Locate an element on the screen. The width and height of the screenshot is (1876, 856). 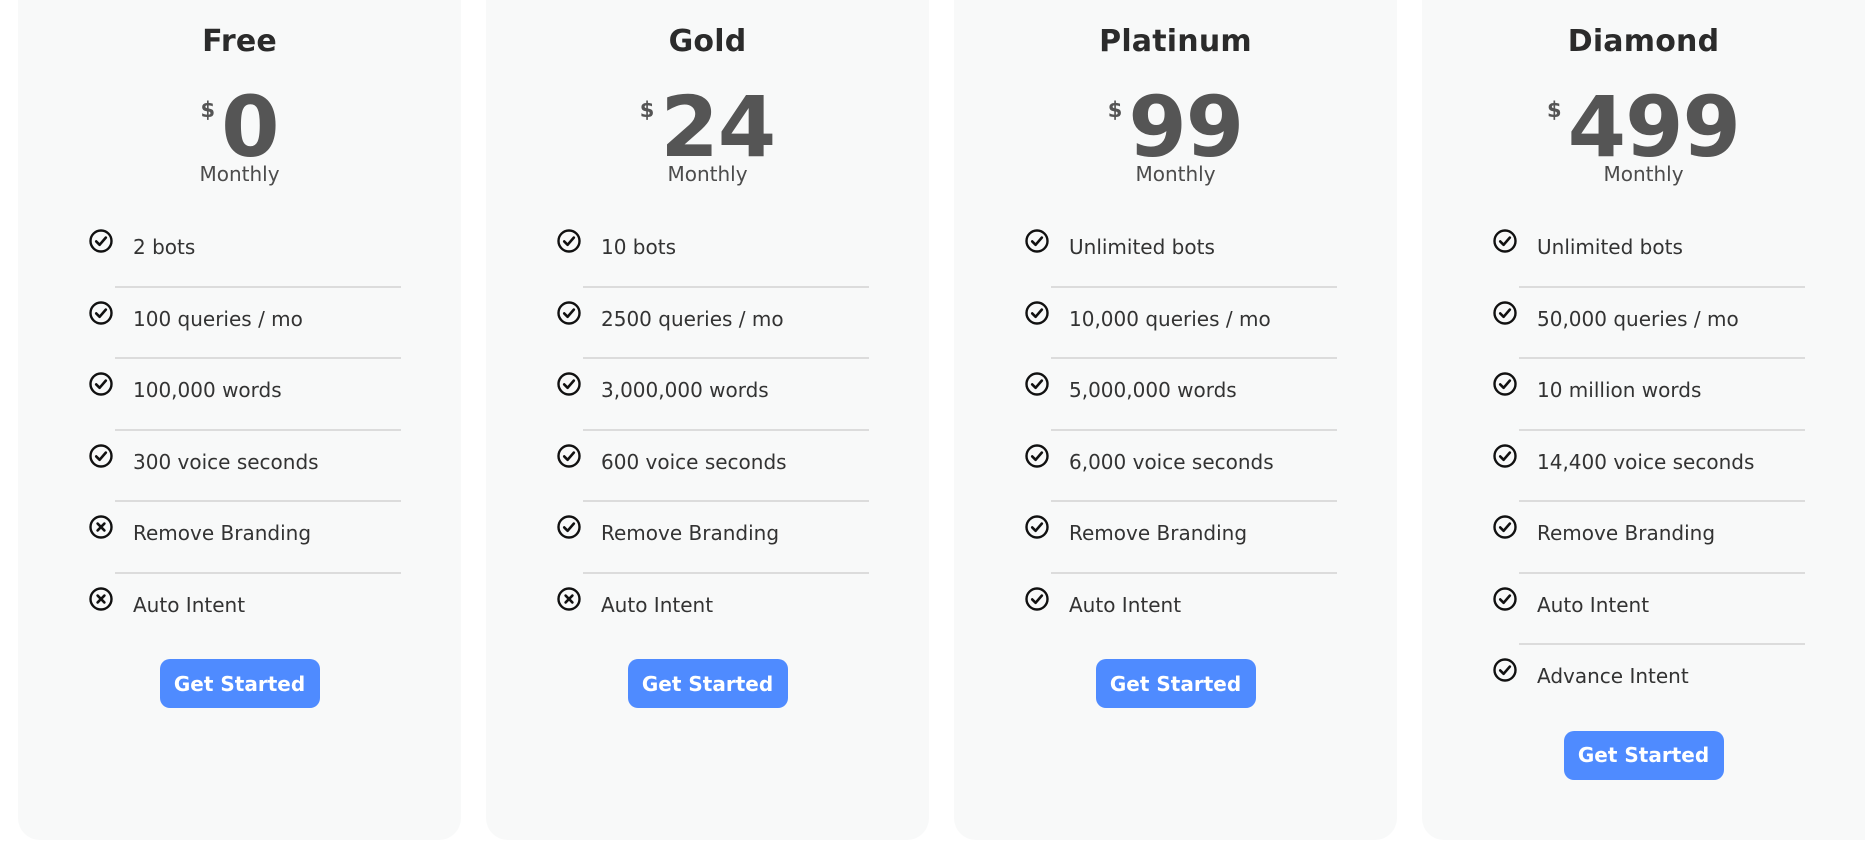
feature-item: 14,400 voice seconds is located at coordinates (1643, 466).